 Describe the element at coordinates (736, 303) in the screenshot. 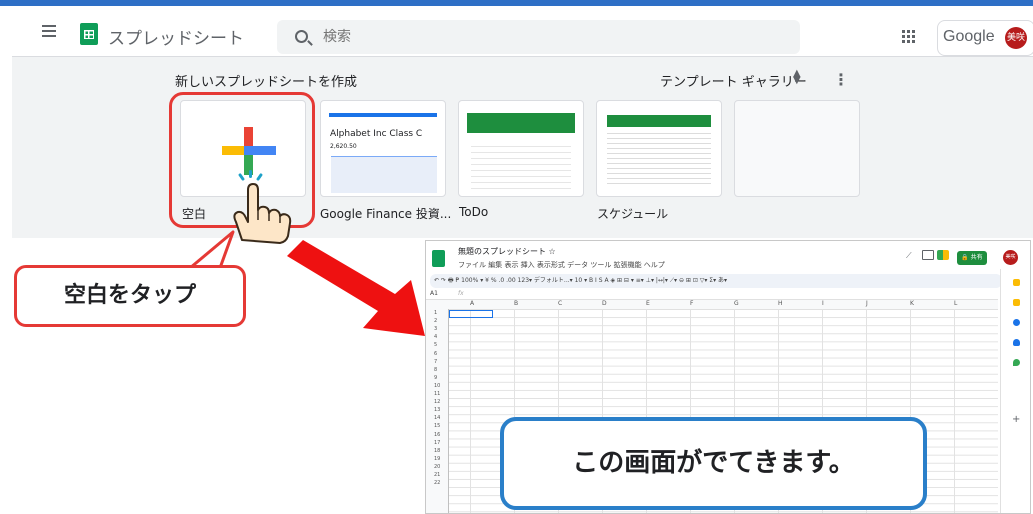

I see `column-header: G` at that location.